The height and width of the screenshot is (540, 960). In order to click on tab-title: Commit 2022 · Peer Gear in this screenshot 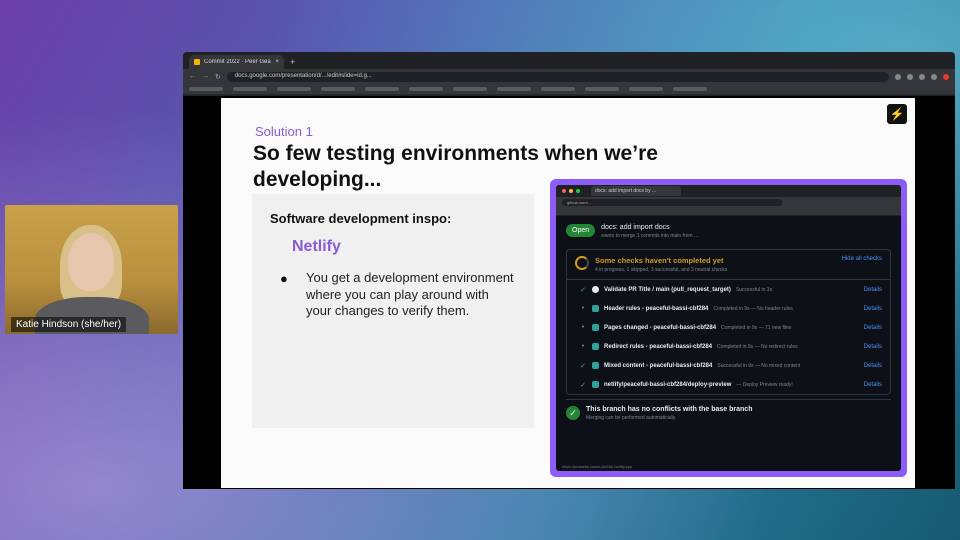, I will do `click(238, 62)`.